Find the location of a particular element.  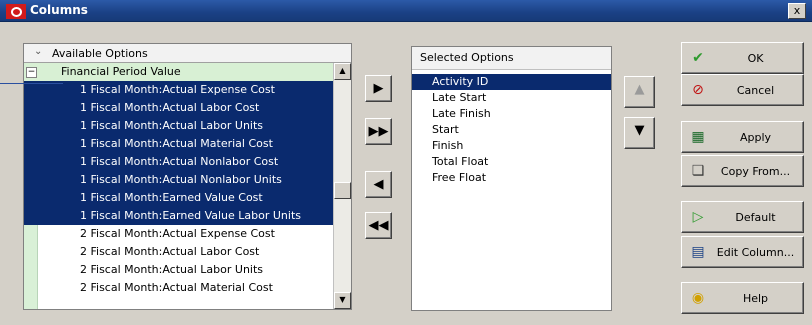

chevron-down-icon: ⌄ is located at coordinates (38, 51).